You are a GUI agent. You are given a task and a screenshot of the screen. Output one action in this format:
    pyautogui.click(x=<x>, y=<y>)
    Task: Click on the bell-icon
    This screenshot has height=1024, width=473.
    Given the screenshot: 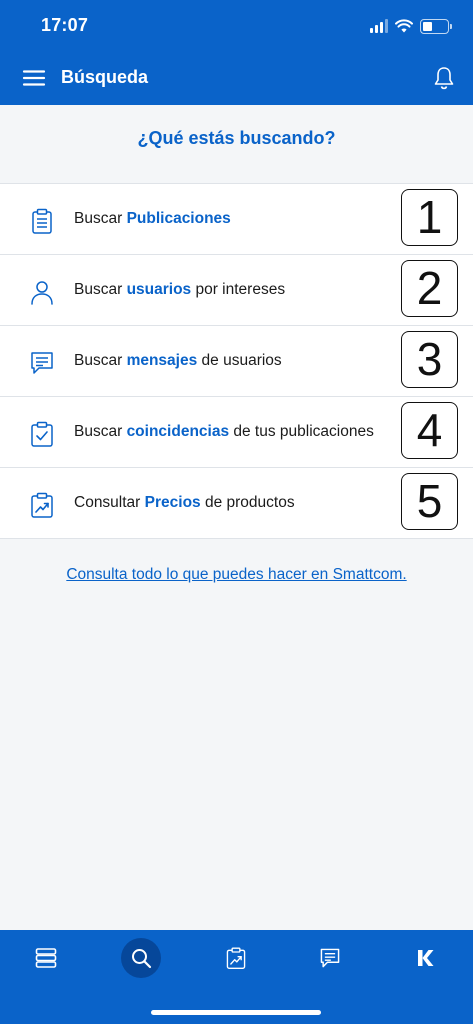 What is the action you would take?
    pyautogui.click(x=444, y=78)
    